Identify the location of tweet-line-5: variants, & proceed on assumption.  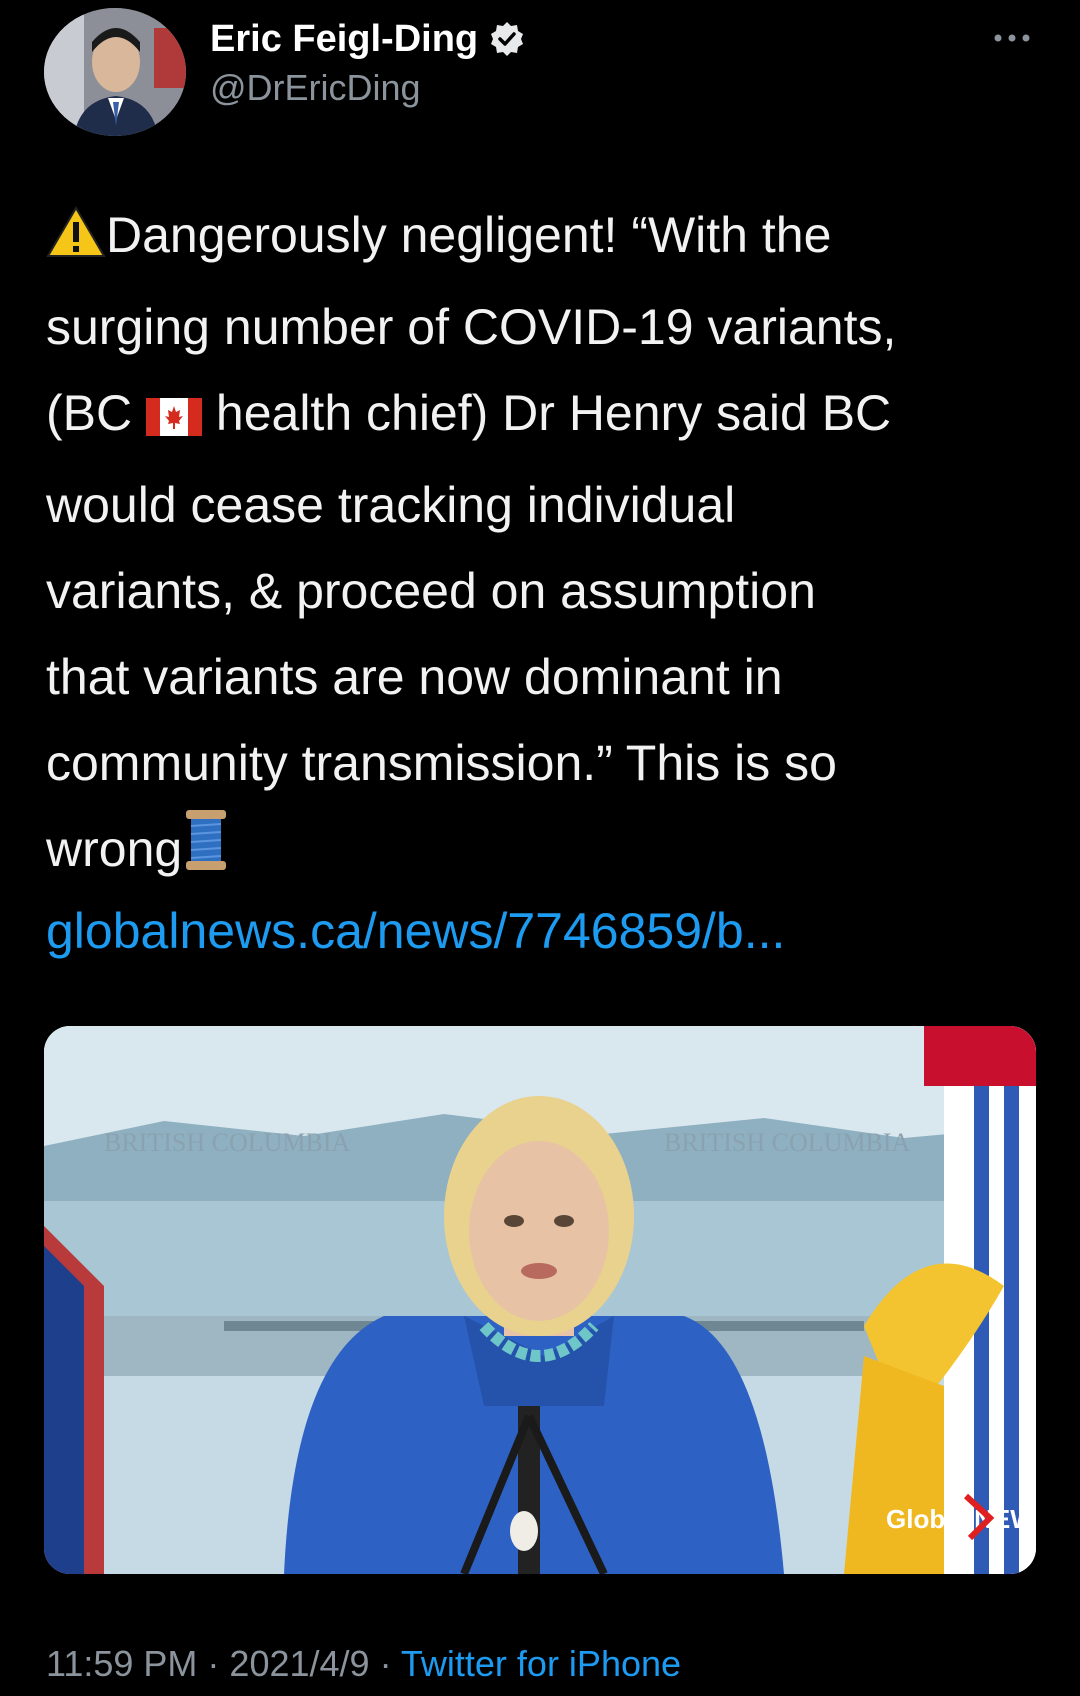
(431, 591).